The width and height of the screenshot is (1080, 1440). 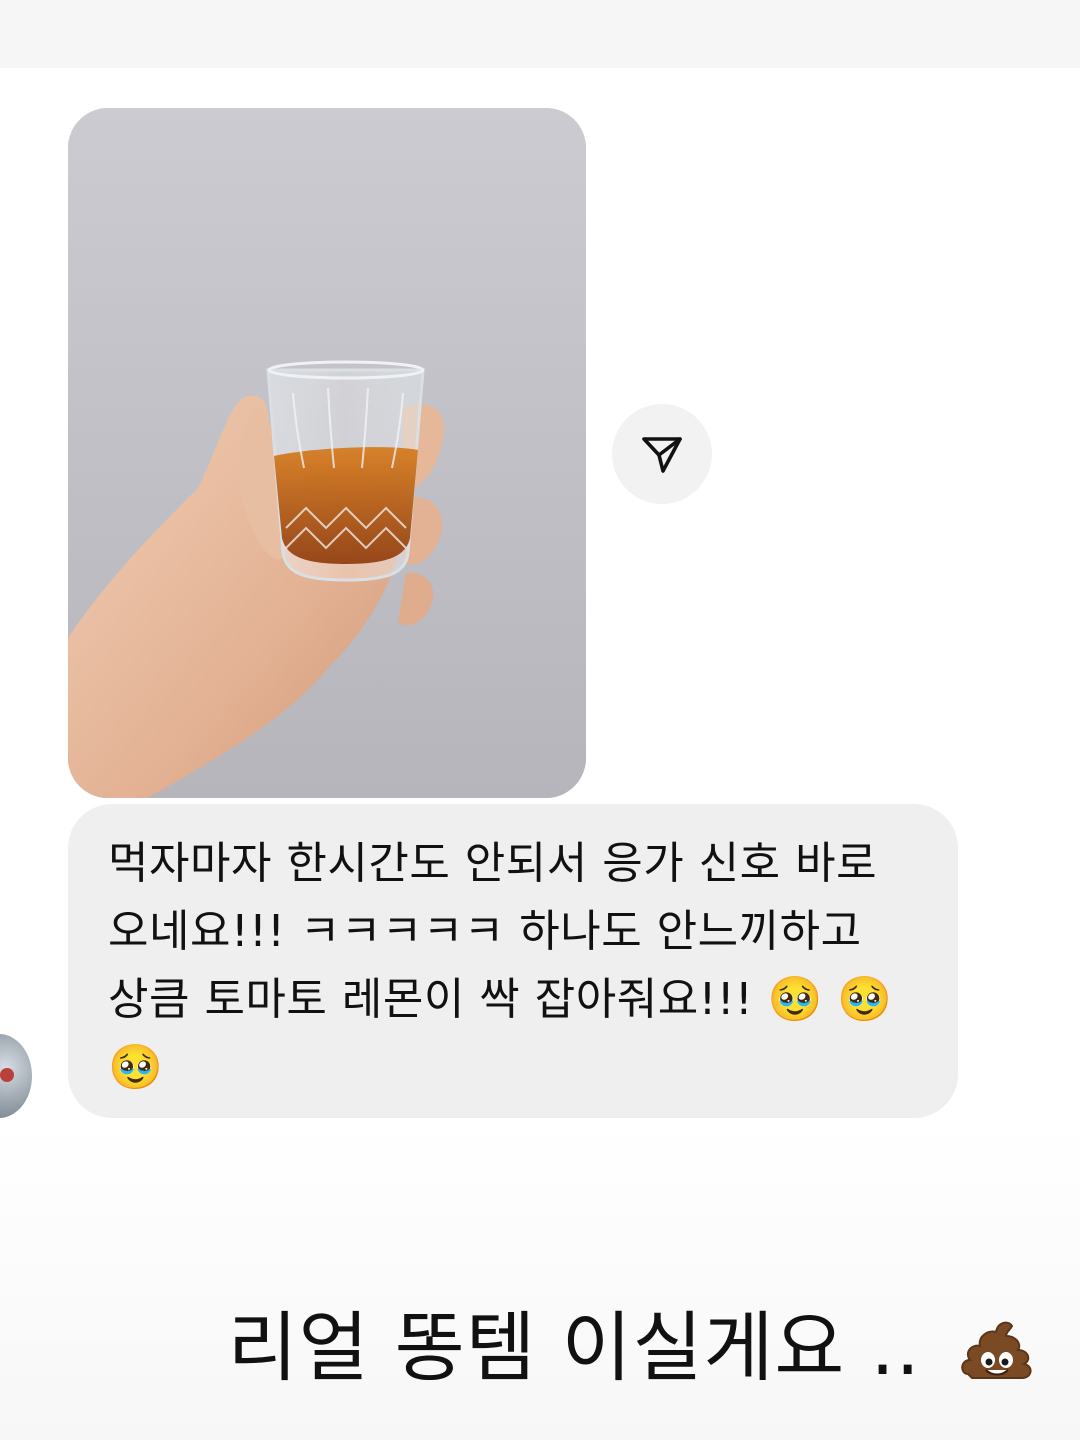 What do you see at coordinates (574, 1347) in the screenshot?
I see `reply-caption-text: 리얼 똥템 이실게요 ..` at bounding box center [574, 1347].